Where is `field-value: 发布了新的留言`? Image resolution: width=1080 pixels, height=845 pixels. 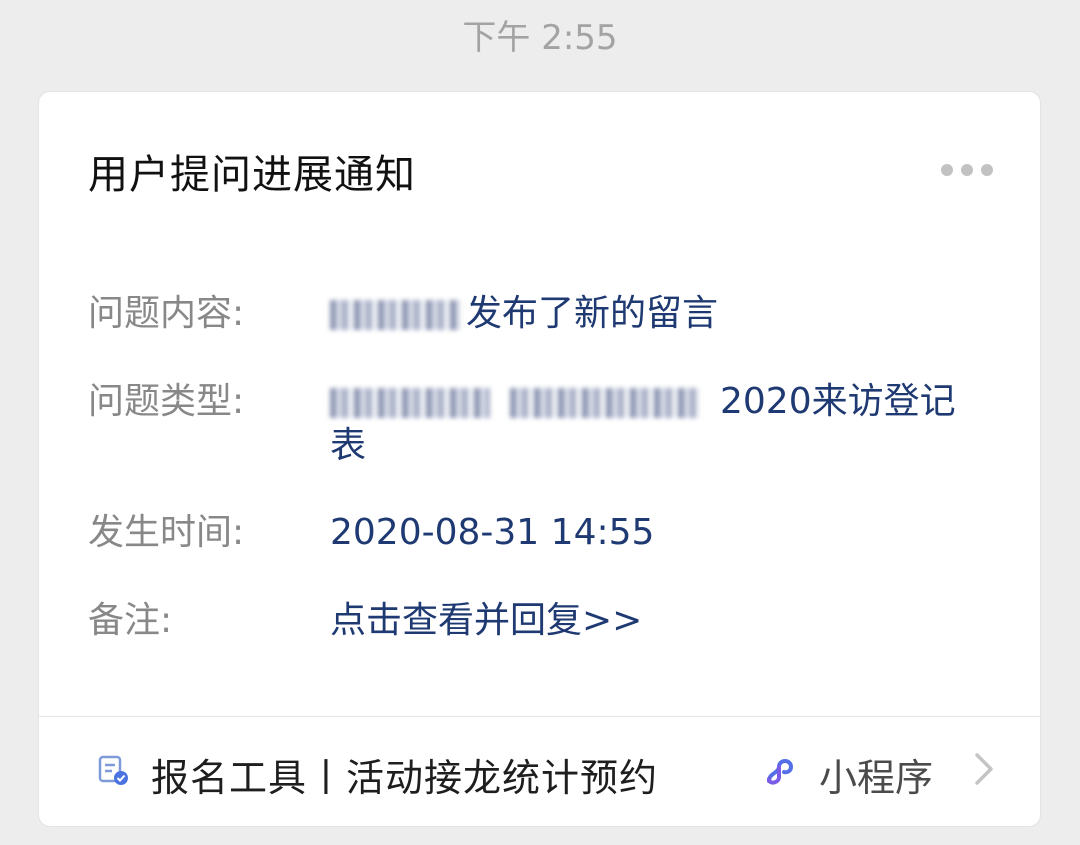
field-value: 发布了新的留言 is located at coordinates (592, 313).